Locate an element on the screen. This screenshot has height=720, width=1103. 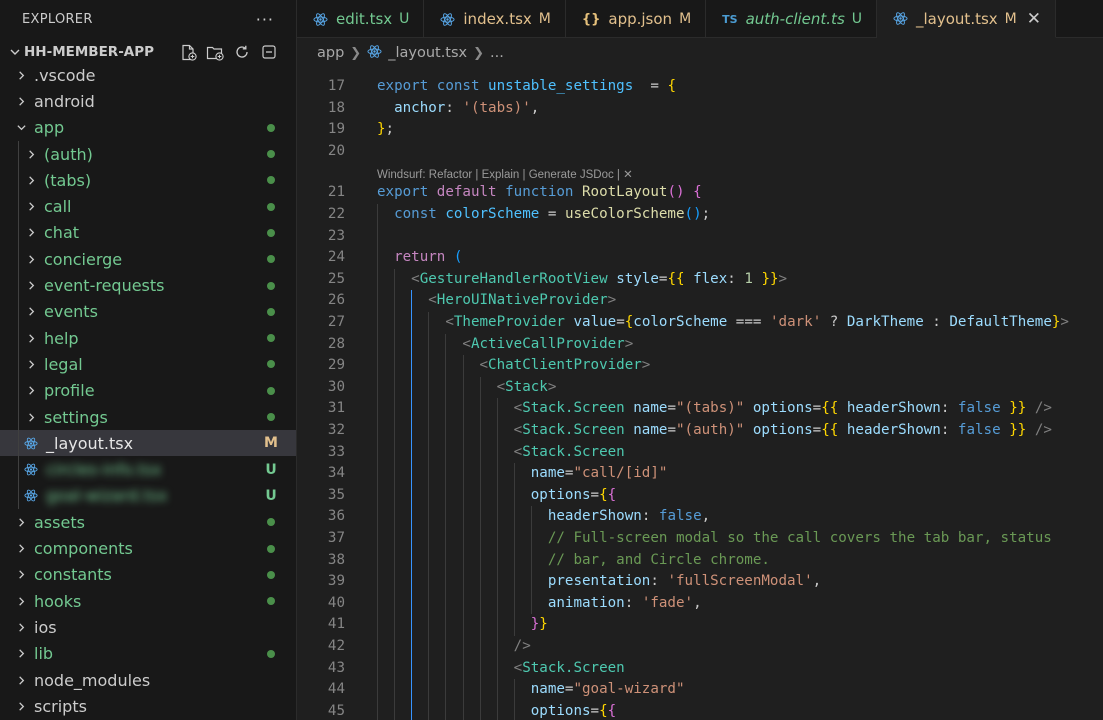
tree-folder-event-requests: event-requests is located at coordinates (148, 285).